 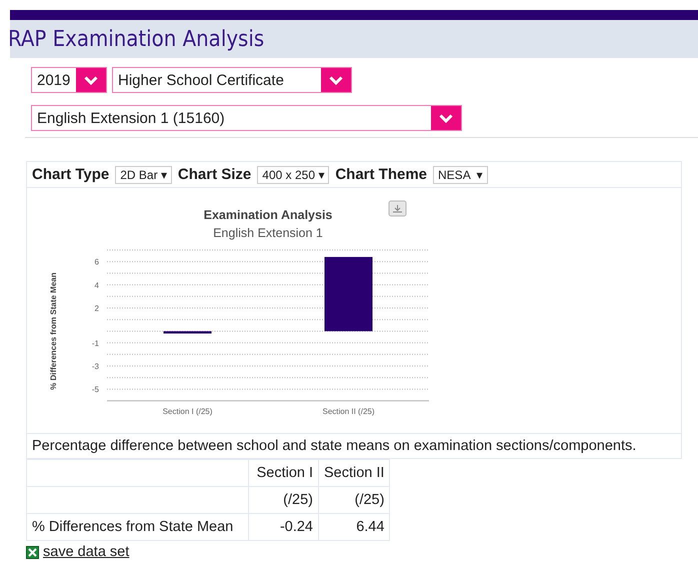 What do you see at coordinates (96, 308) in the screenshot?
I see `y-tick-label: 2` at bounding box center [96, 308].